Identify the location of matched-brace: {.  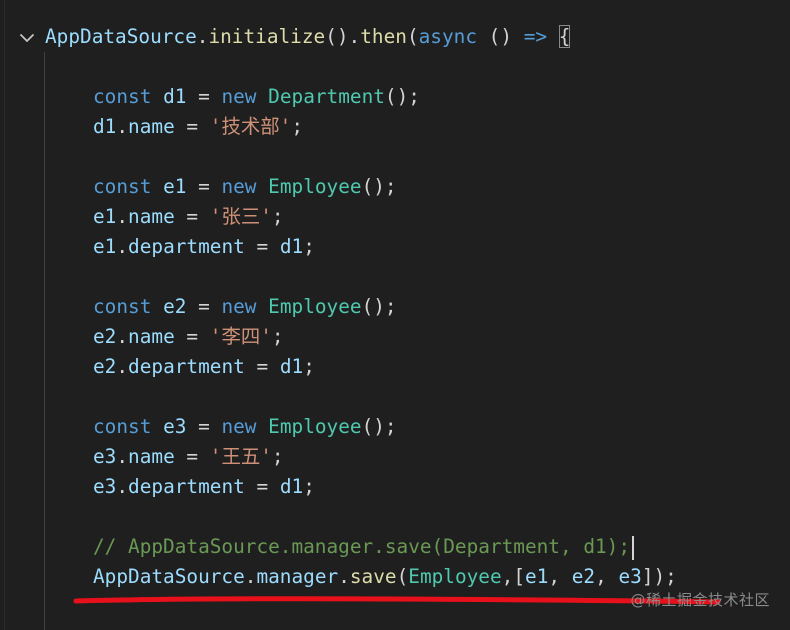
(564, 36).